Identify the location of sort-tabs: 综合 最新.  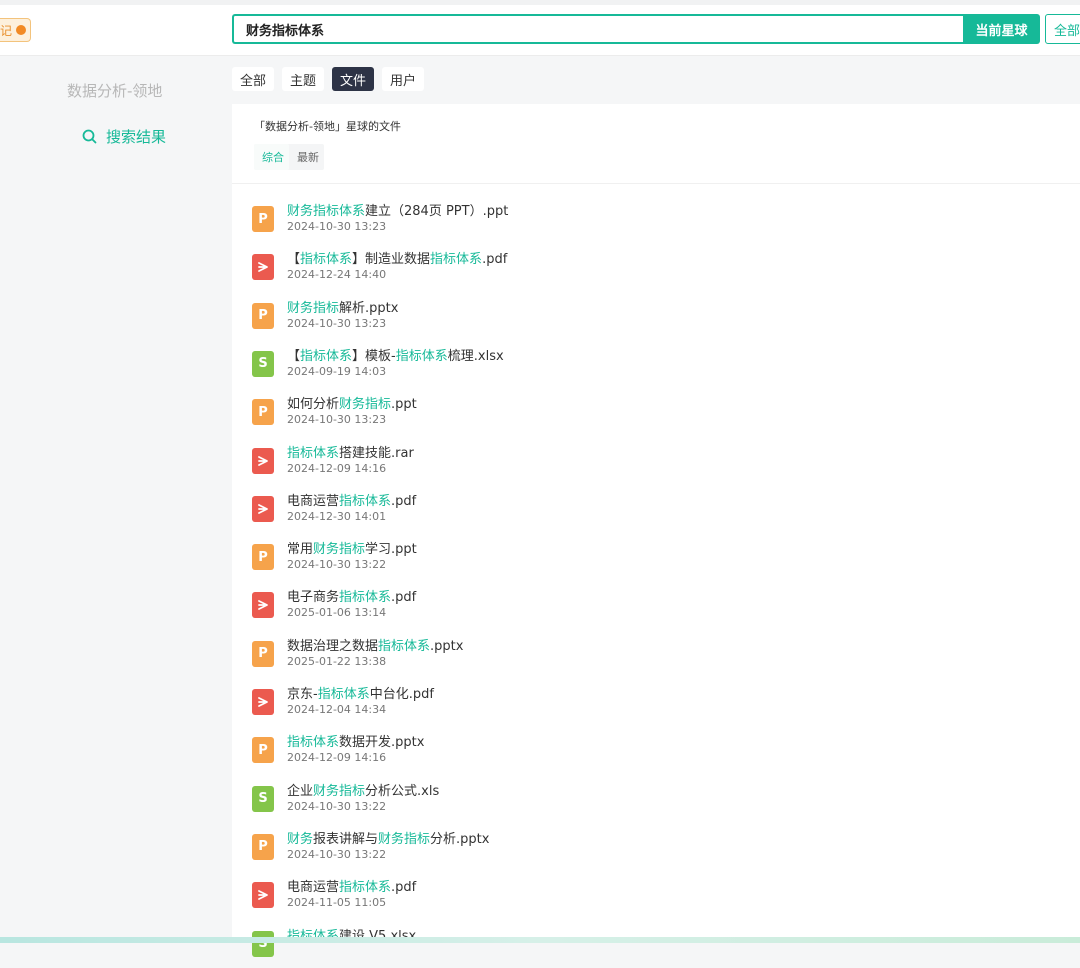
(289, 157).